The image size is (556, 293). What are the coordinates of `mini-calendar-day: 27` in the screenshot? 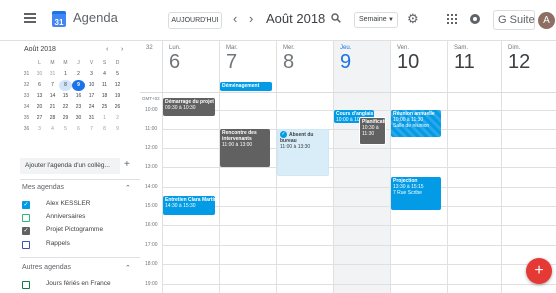 It's located at (39, 118).